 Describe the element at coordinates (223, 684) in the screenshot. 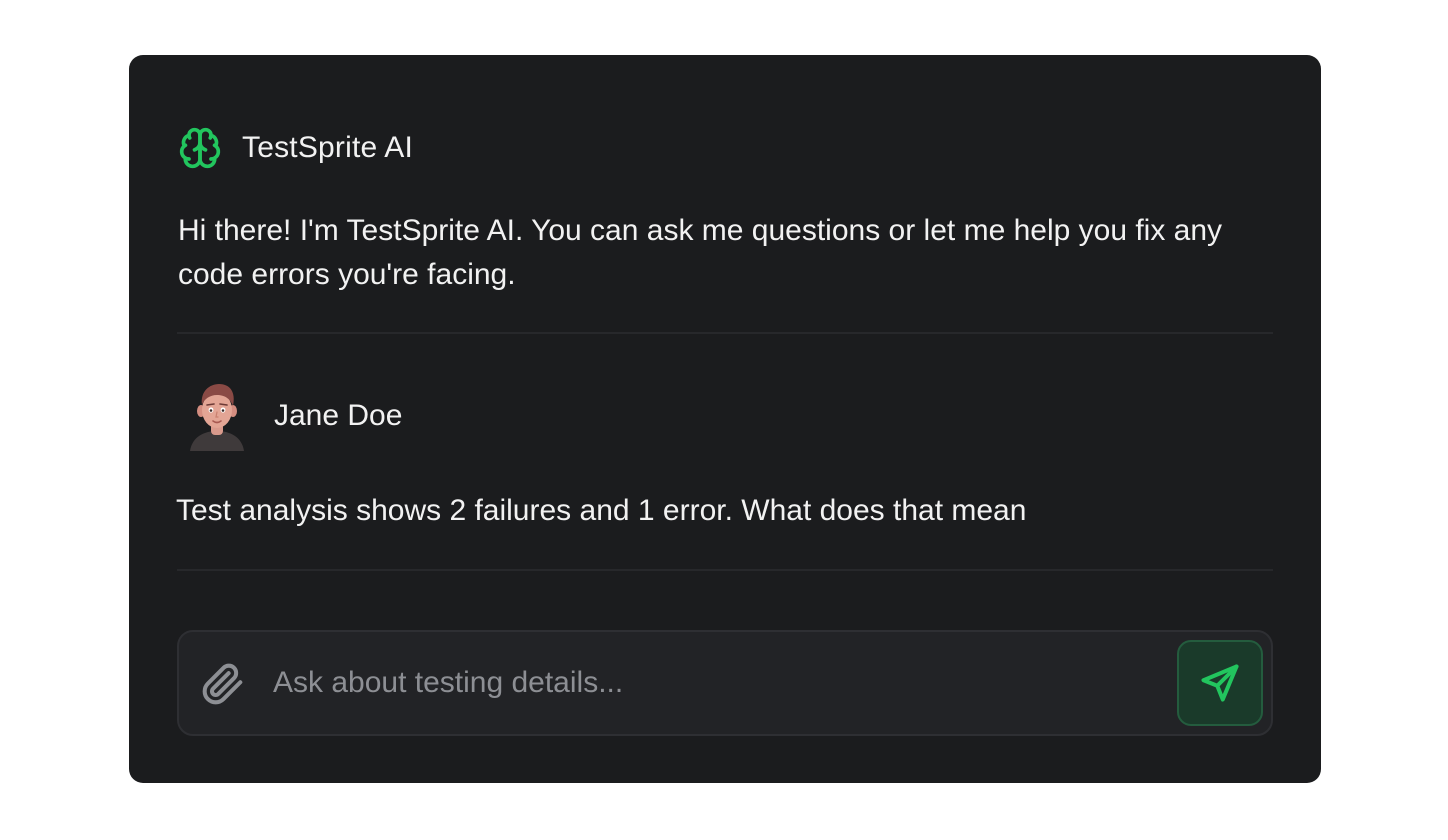

I see `paperclip-icon` at that location.